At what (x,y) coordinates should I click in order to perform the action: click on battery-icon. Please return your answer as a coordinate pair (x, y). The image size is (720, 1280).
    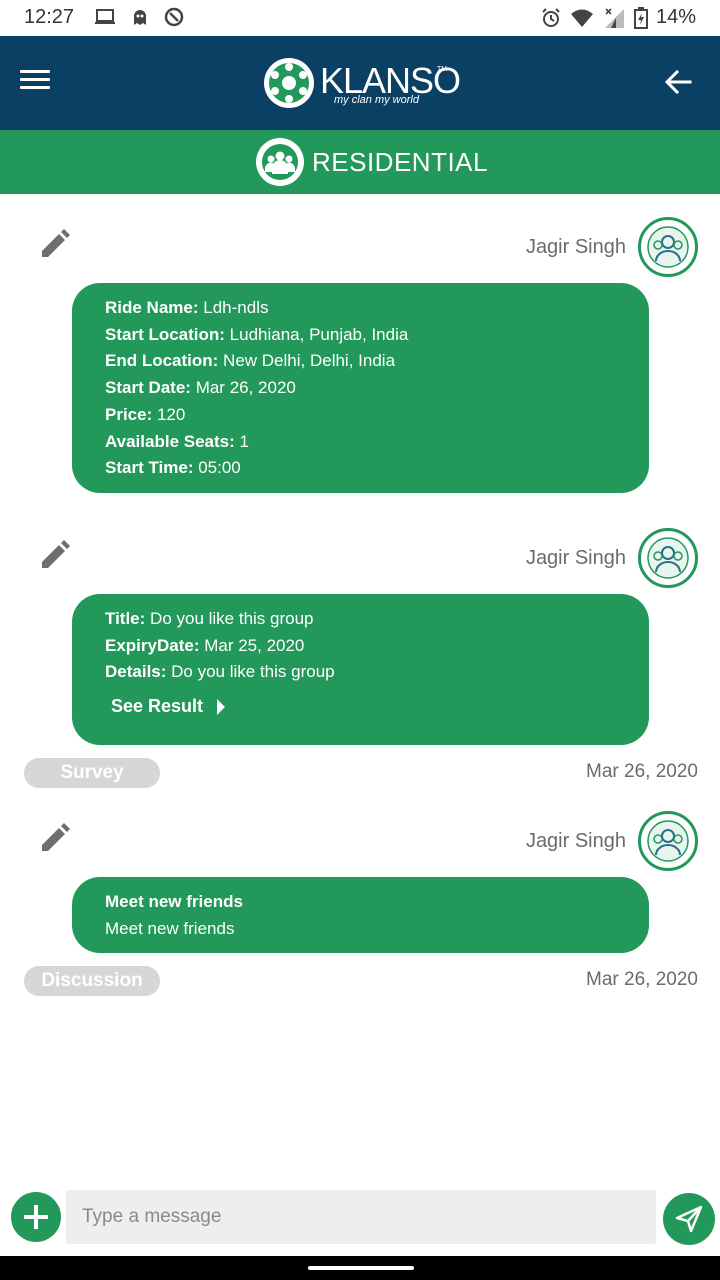
    Looking at the image, I should click on (640, 17).